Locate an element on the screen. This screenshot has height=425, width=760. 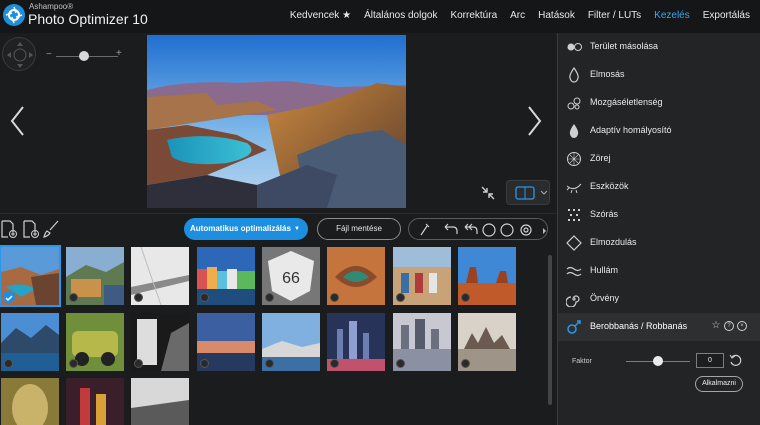
displace-icon is located at coordinates (574, 243).